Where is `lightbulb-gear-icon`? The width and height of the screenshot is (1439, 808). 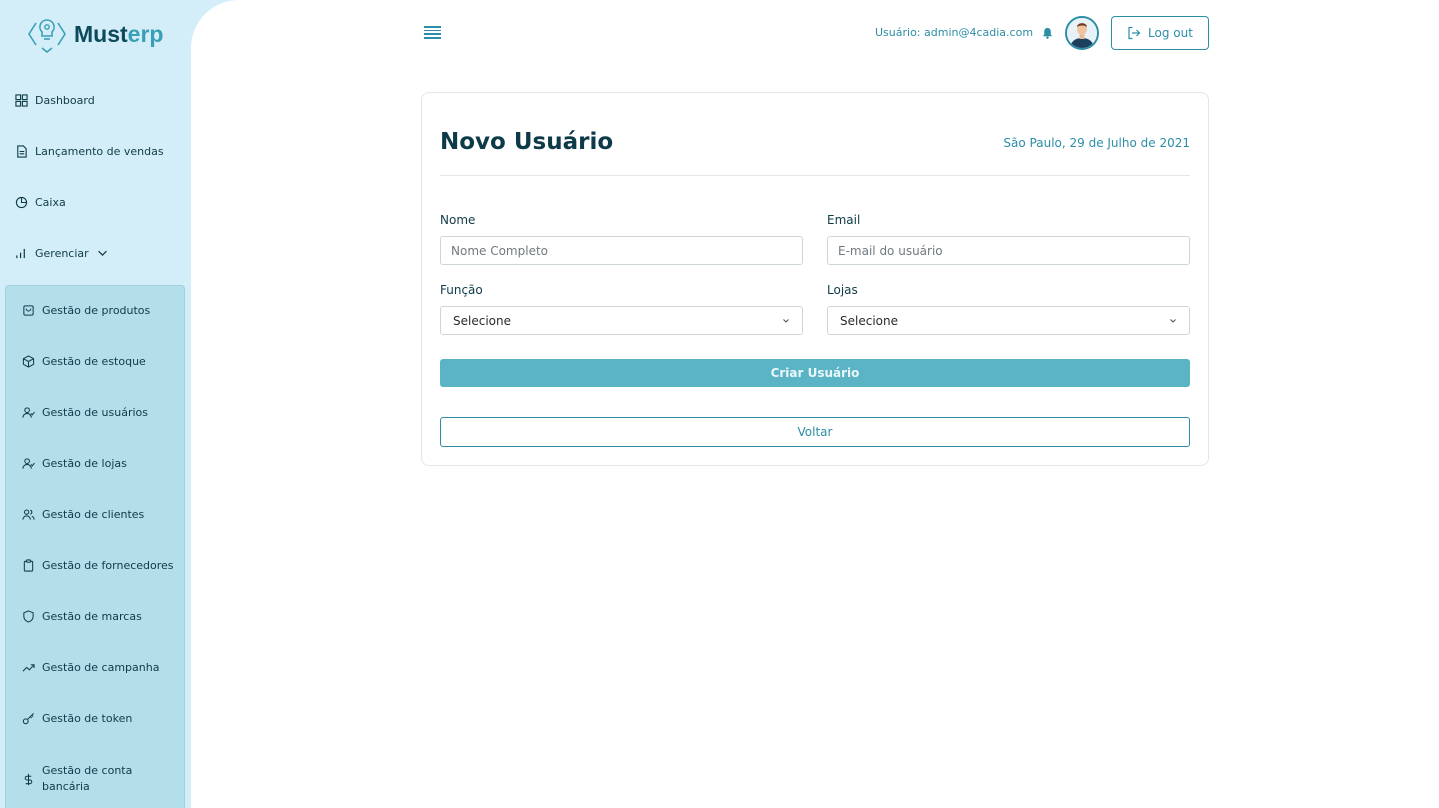 lightbulb-gear-icon is located at coordinates (47, 36).